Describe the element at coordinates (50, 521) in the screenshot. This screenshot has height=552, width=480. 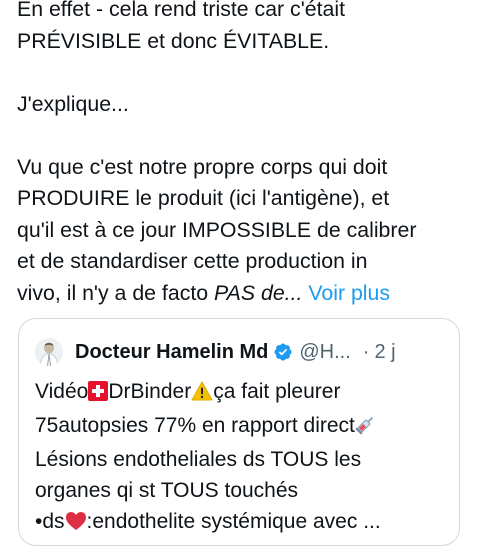
I see `quoted-text-segment: •ds` at that location.